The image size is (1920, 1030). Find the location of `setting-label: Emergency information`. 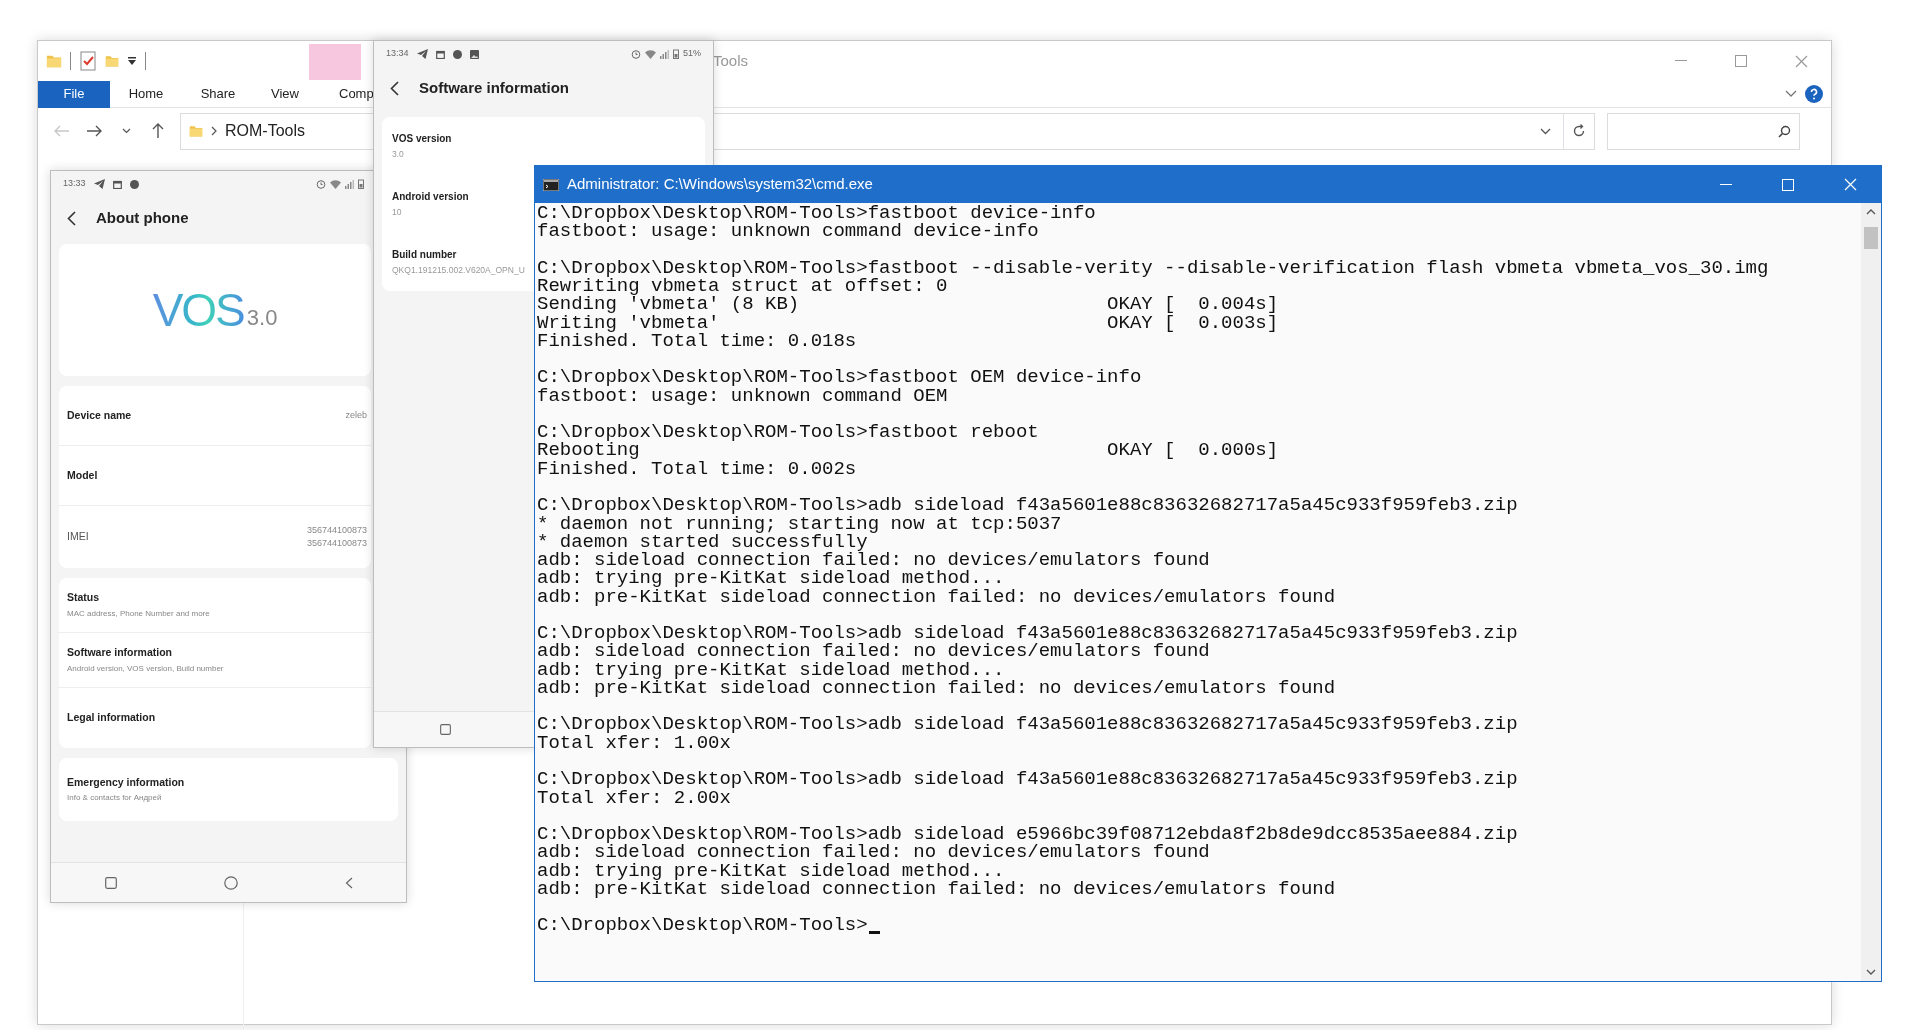

setting-label: Emergency information is located at coordinates (126, 782).